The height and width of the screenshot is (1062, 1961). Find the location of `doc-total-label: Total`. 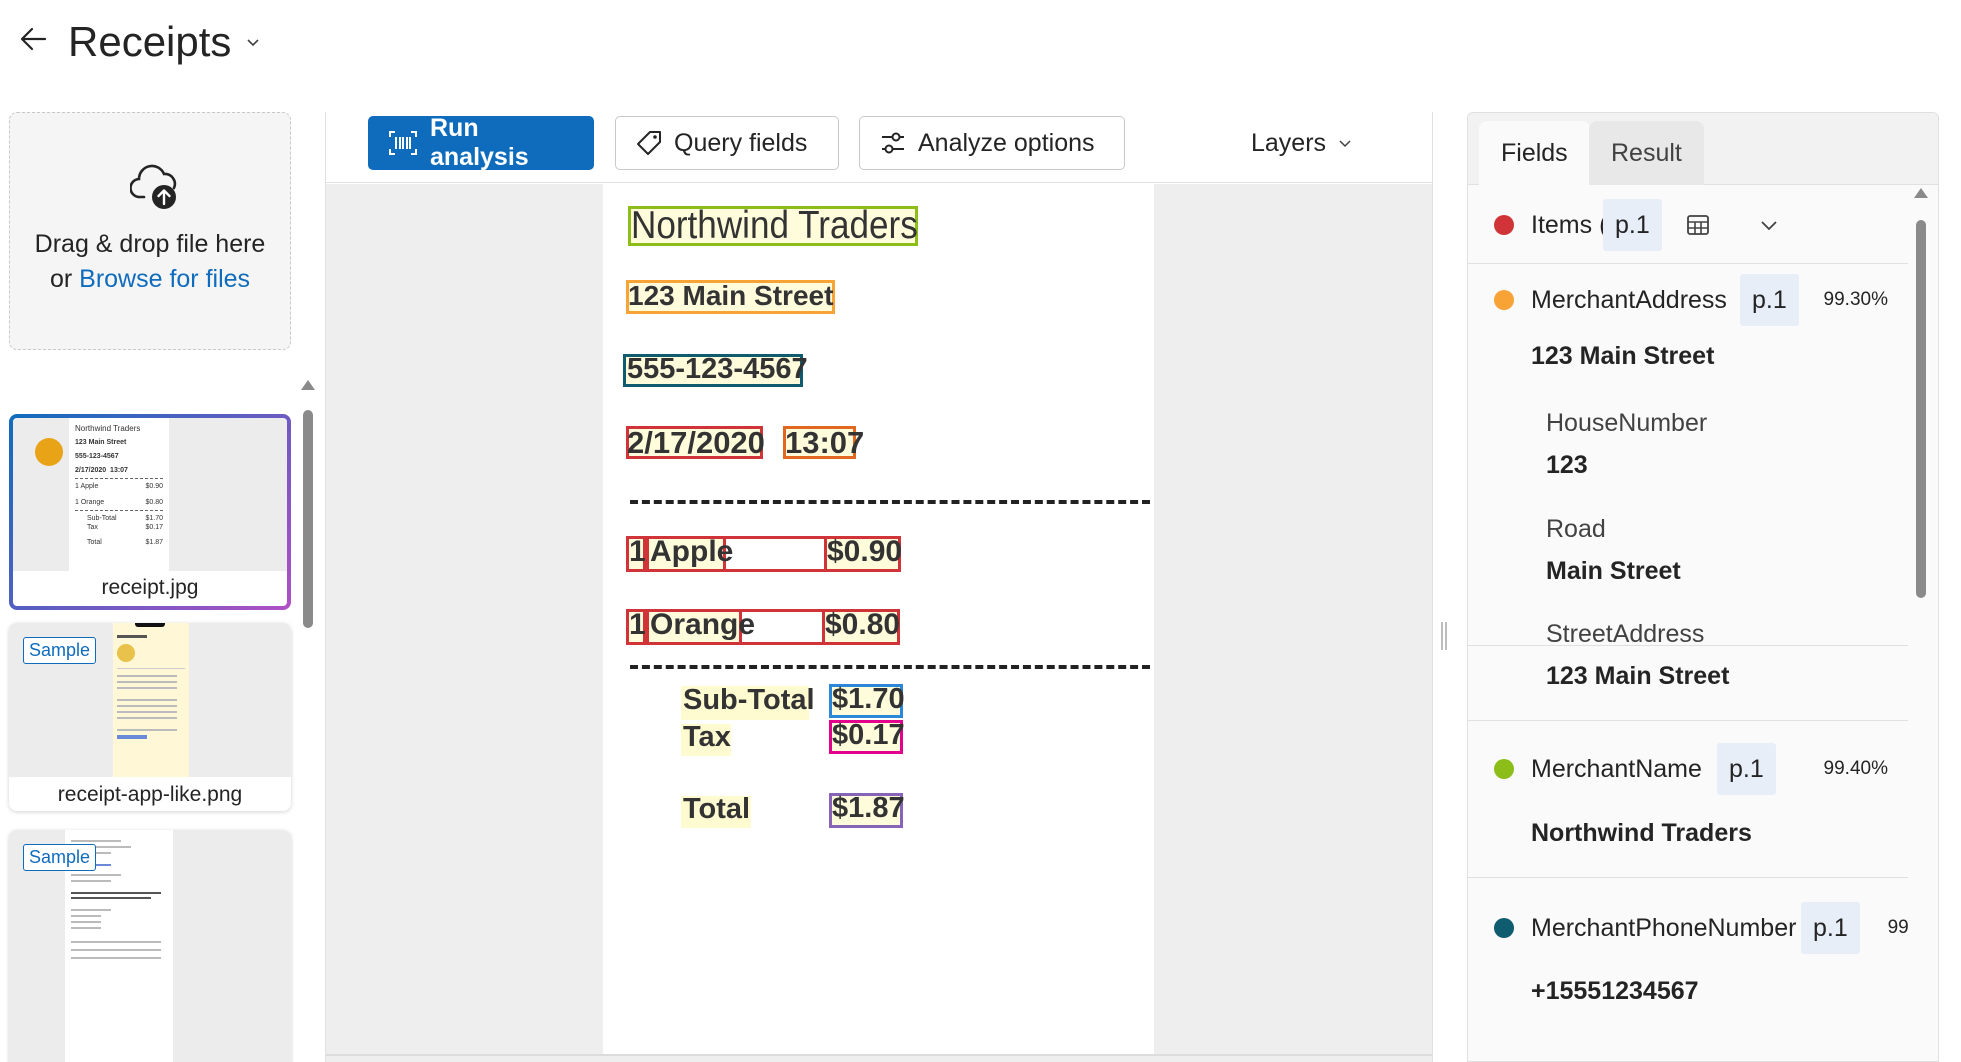

doc-total-label: Total is located at coordinates (717, 809).